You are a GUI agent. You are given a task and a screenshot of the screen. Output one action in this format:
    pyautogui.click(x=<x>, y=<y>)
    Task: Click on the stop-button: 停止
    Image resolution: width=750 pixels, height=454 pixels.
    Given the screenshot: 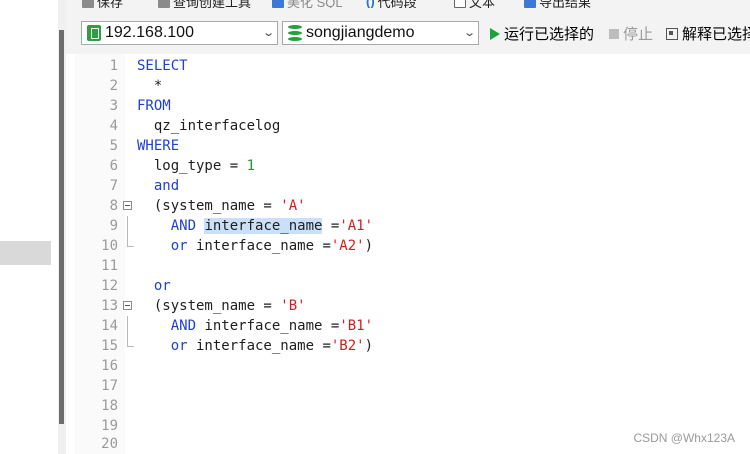 What is the action you would take?
    pyautogui.click(x=631, y=33)
    